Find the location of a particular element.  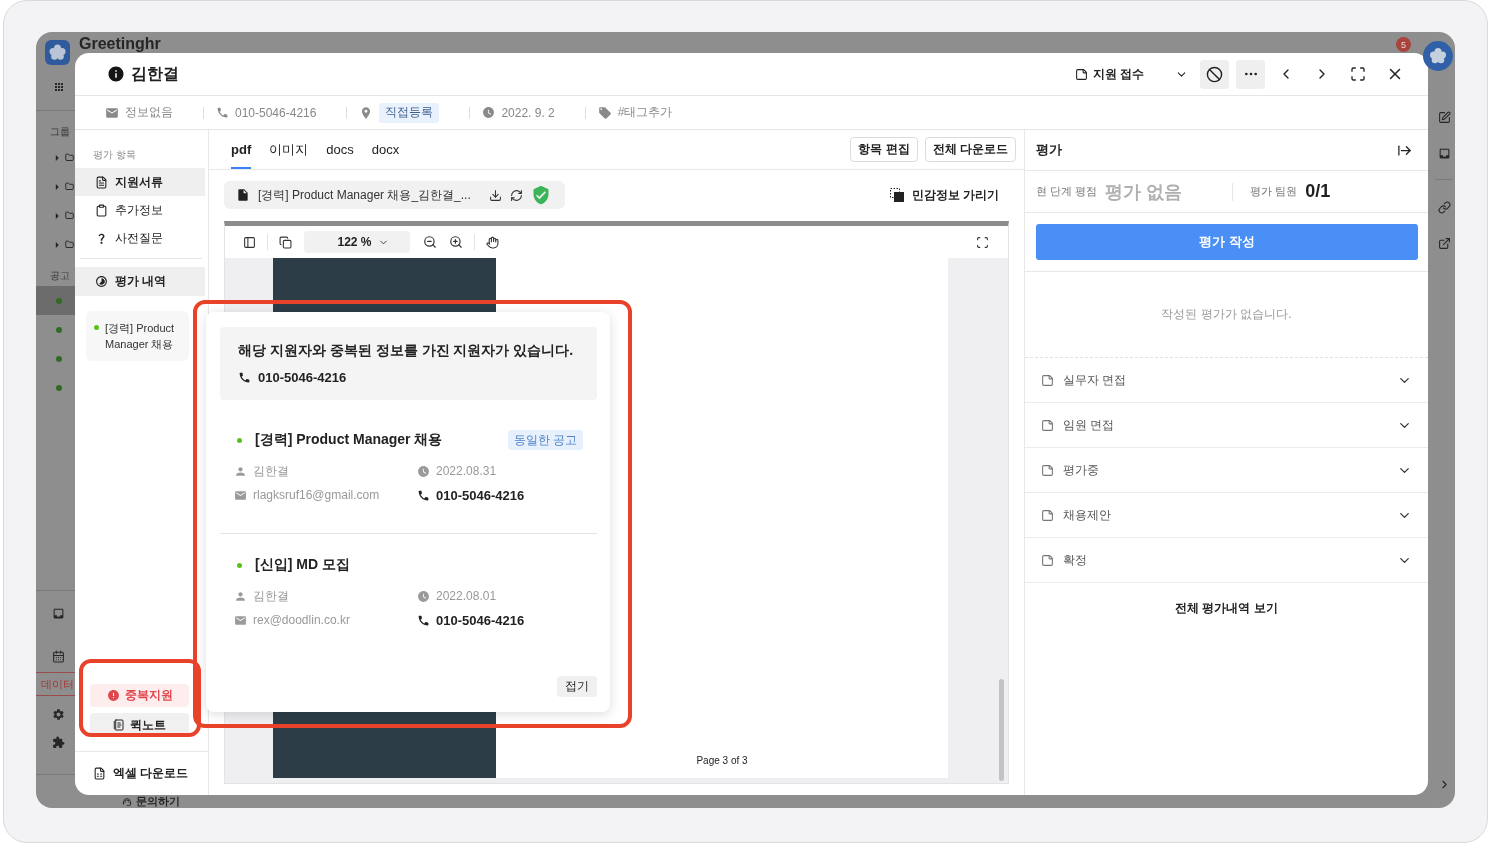

nav-item: 지원서류 is located at coordinates (140, 182).